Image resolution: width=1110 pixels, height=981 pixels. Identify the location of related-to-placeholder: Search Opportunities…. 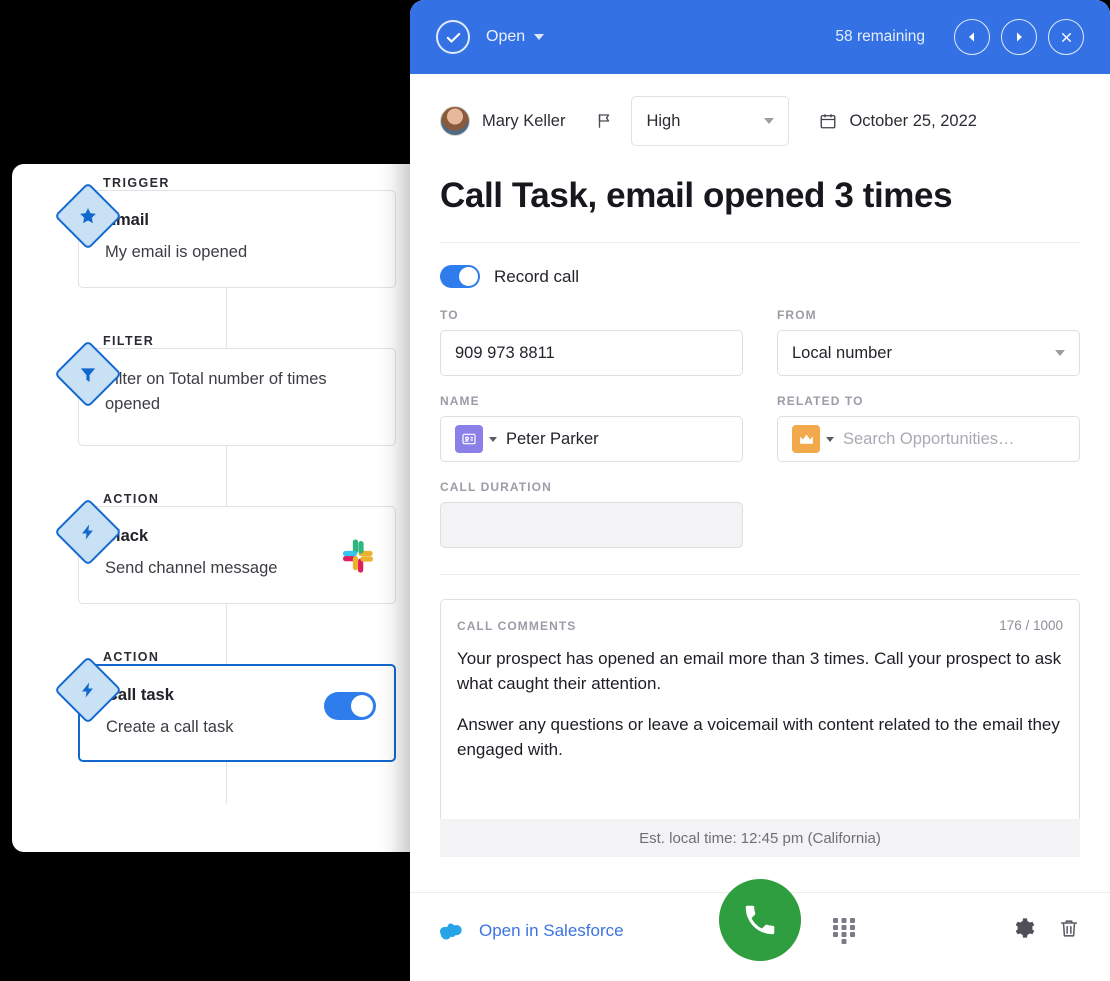
(929, 438).